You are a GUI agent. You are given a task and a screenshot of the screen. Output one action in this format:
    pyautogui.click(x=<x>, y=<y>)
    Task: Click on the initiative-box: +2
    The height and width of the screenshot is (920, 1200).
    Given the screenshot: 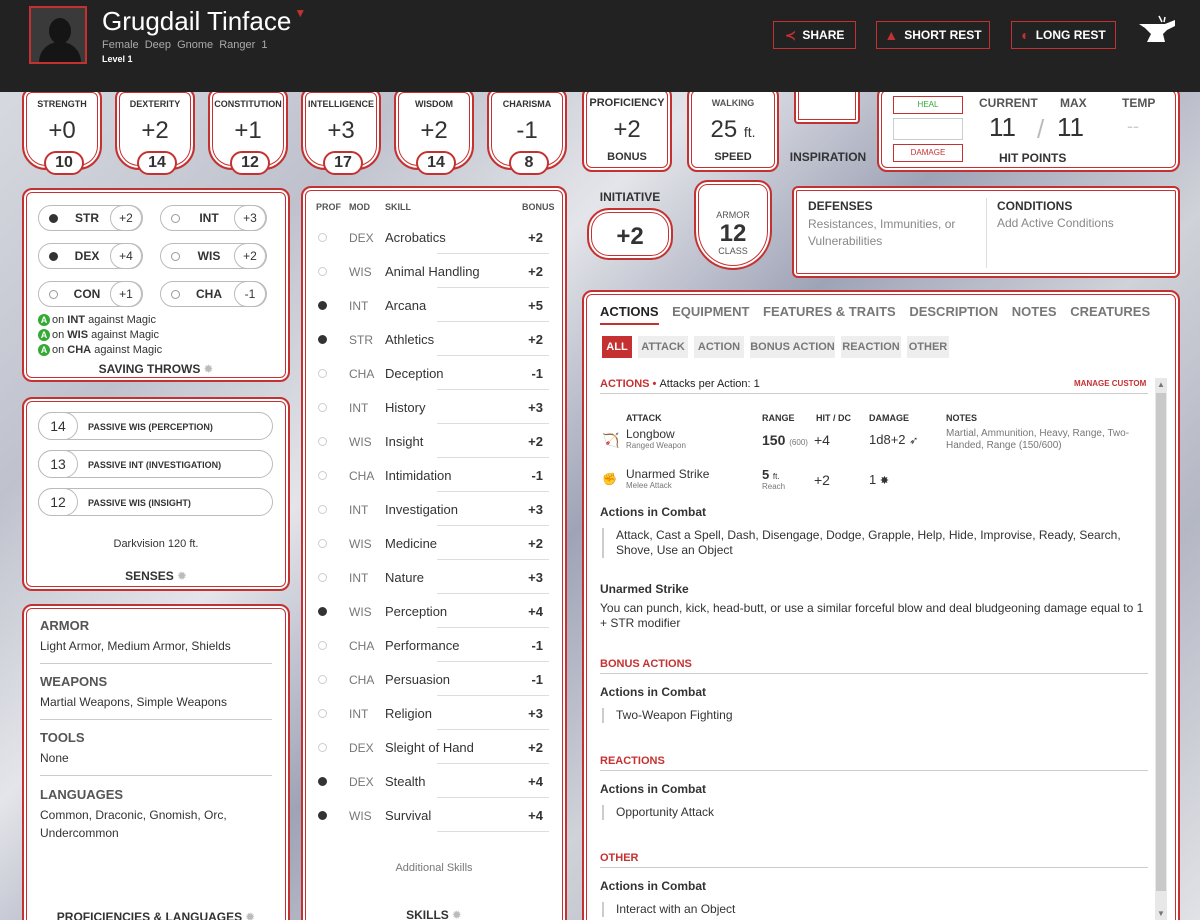 What is the action you would take?
    pyautogui.click(x=630, y=234)
    